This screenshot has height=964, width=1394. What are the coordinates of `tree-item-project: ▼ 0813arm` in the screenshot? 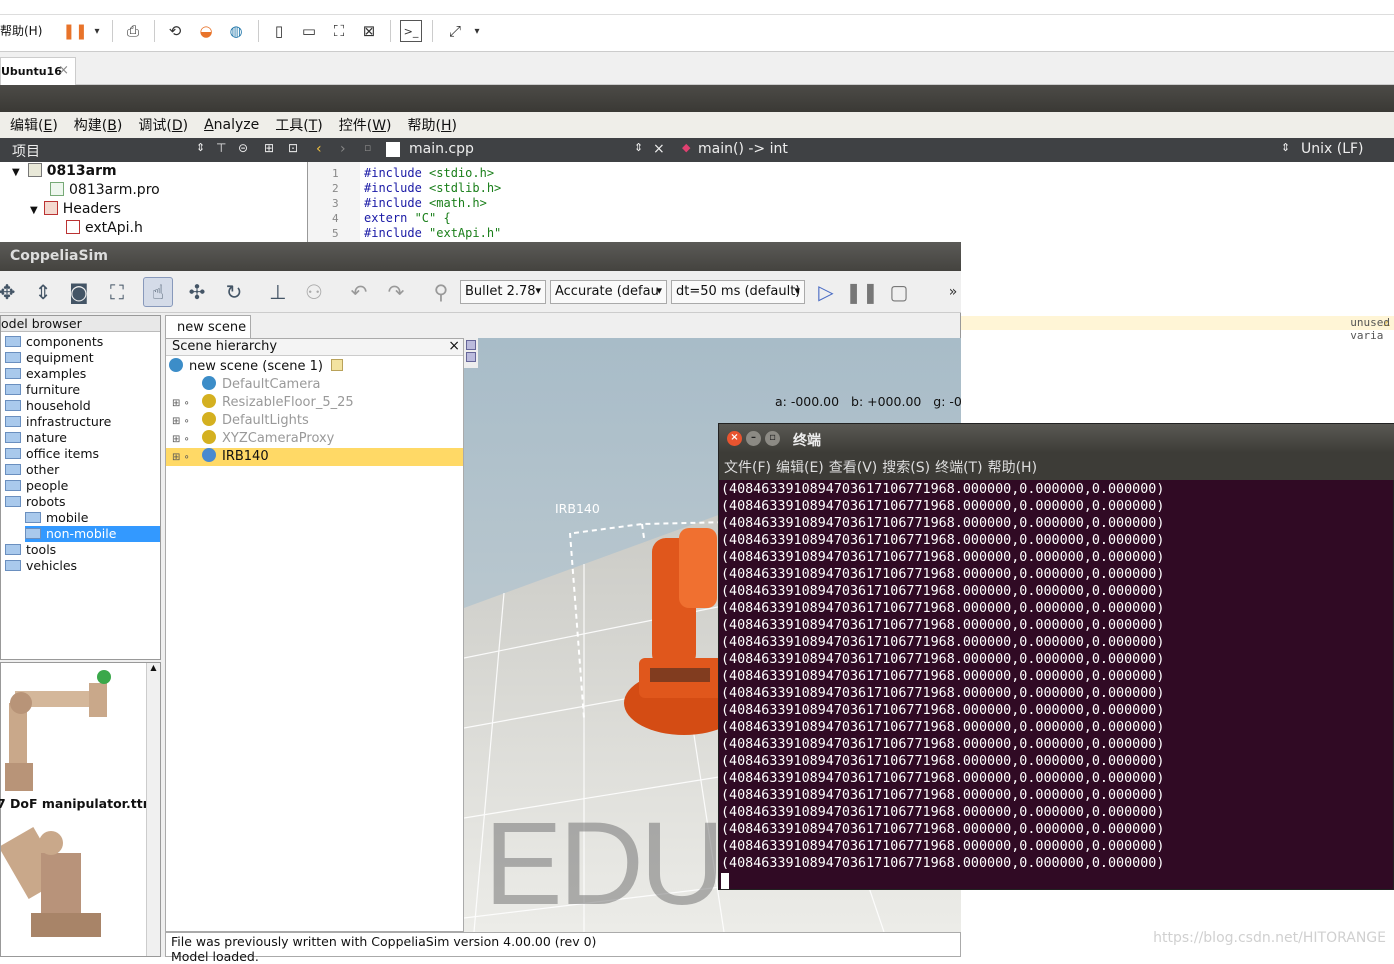 It's located at (64, 172).